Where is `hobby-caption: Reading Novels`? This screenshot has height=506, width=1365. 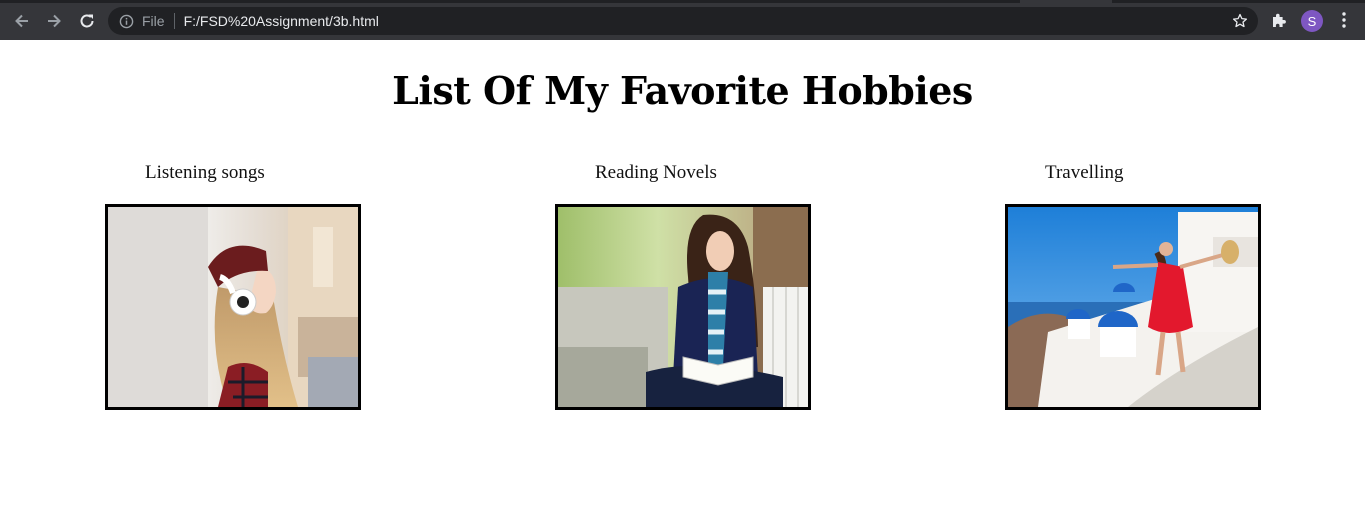
hobby-caption: Reading Novels is located at coordinates (656, 172).